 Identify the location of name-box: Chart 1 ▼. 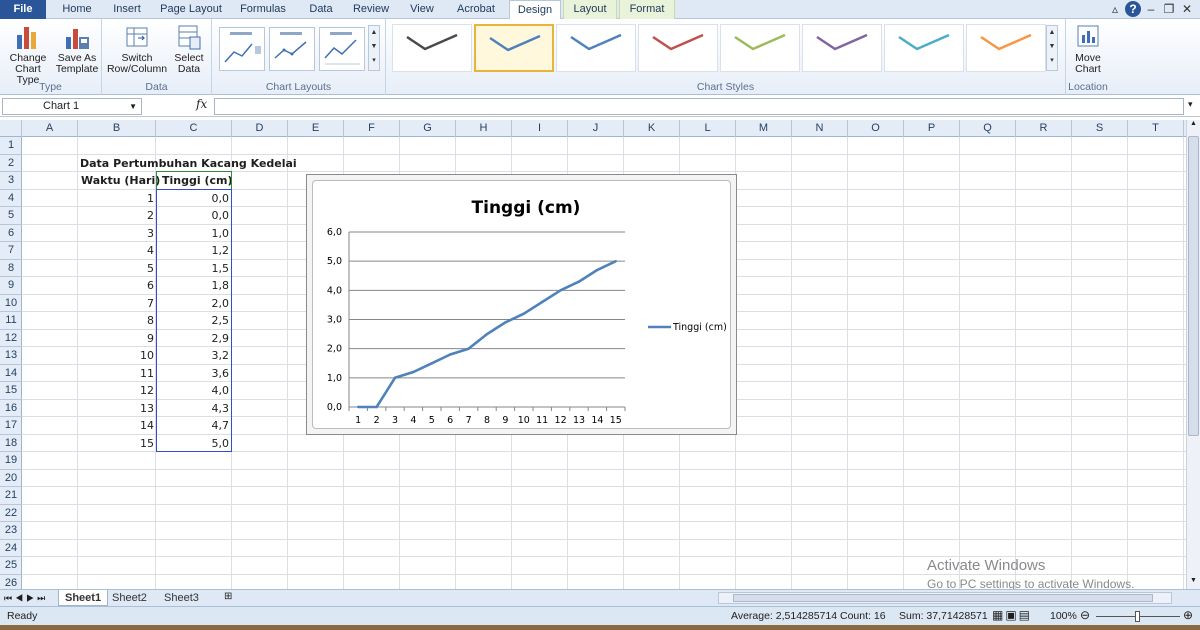
(72, 106).